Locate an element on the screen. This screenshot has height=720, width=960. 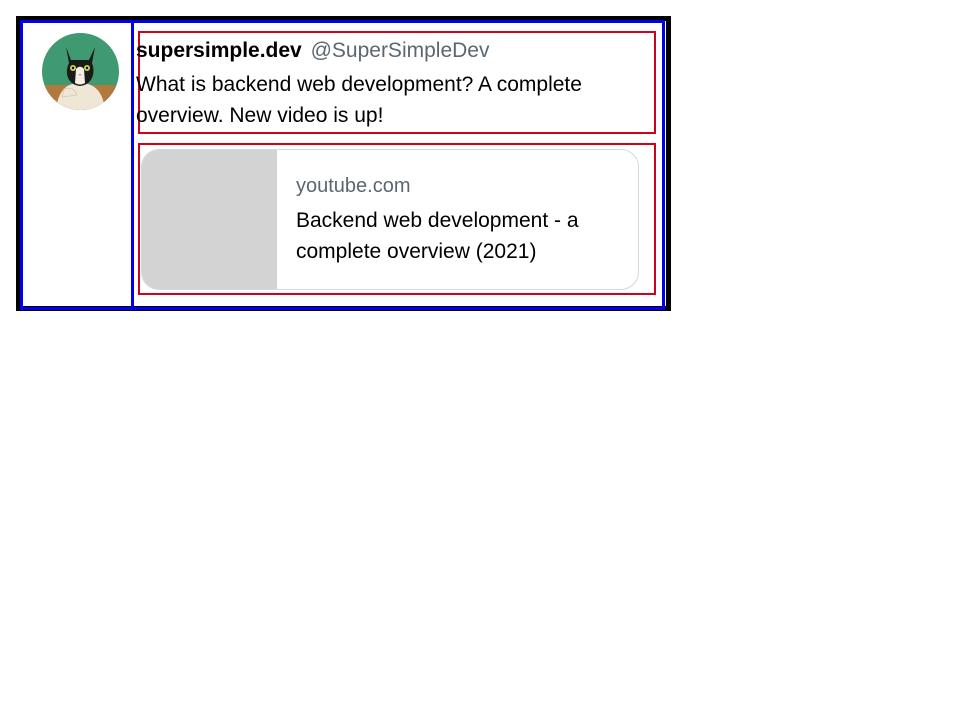
author-handle: @SuperSimpleDev is located at coordinates (400, 50).